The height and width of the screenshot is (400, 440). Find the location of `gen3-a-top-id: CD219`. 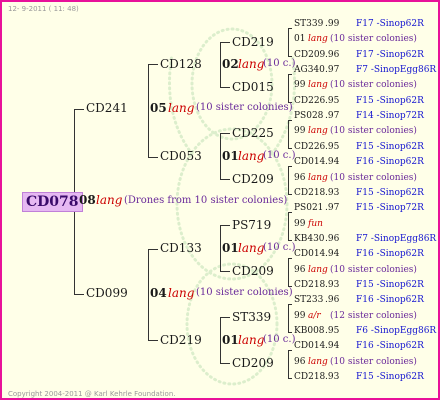

gen3-a-top-id: CD219 is located at coordinates (253, 42).